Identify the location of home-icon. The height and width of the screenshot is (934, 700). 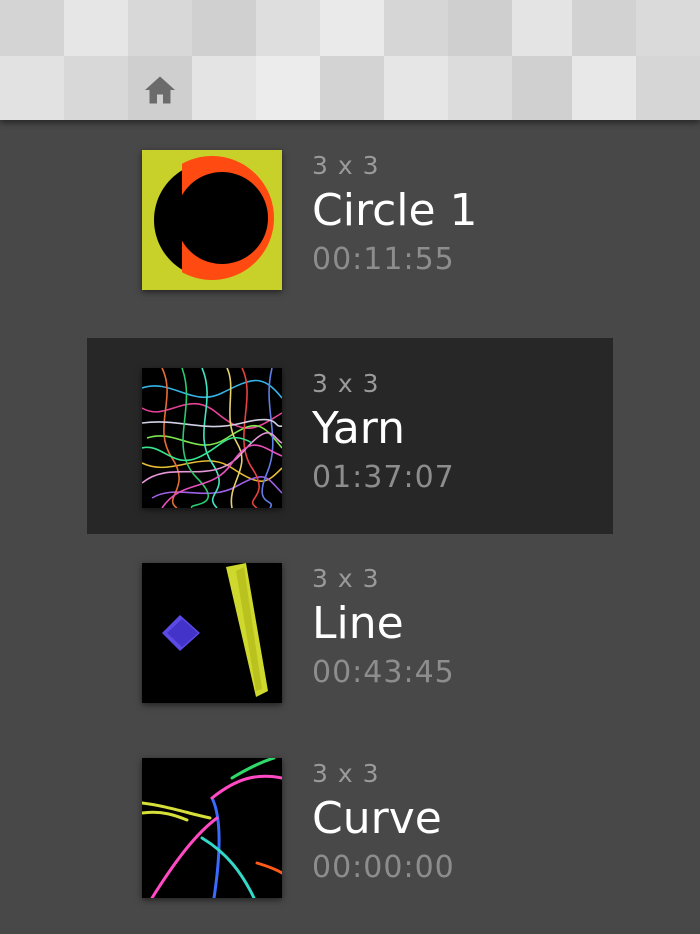
(160, 90).